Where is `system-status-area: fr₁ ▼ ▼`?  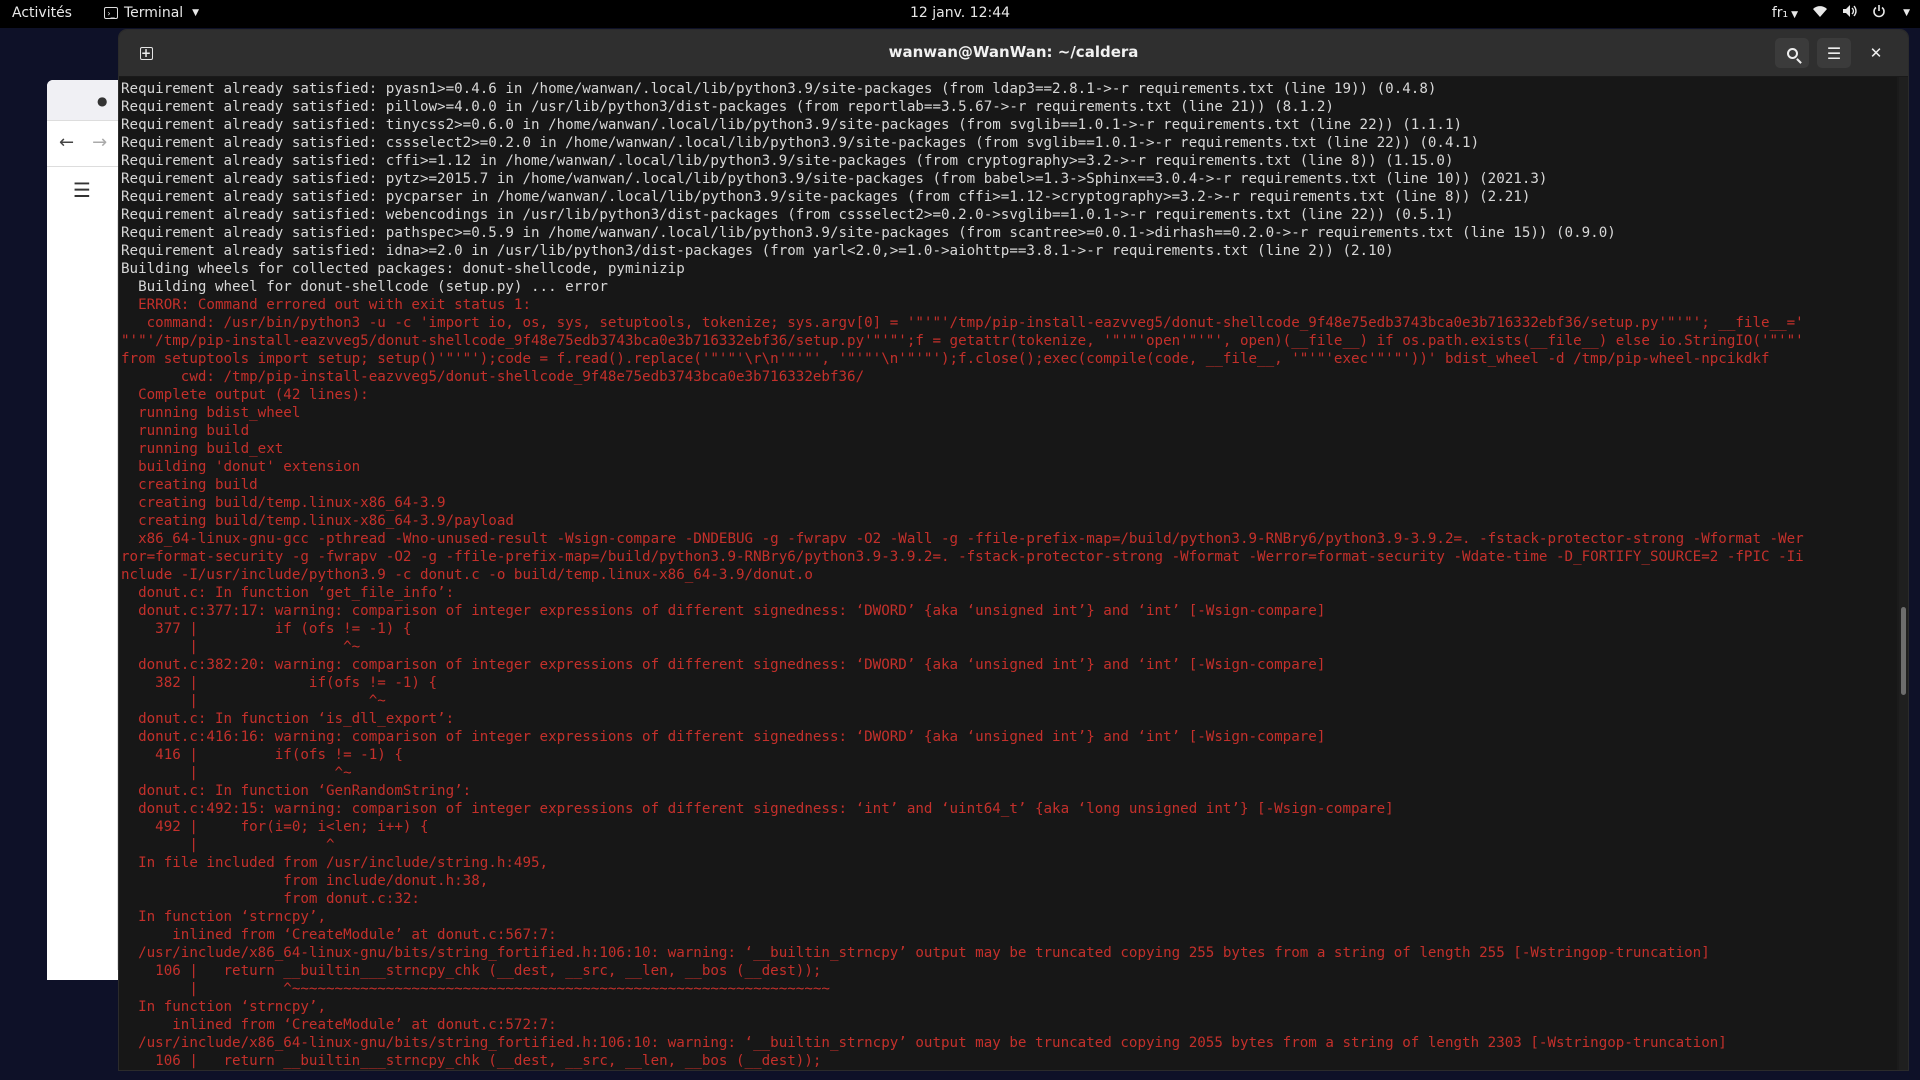
system-status-area: fr₁ ▼ ▼ is located at coordinates (1841, 13).